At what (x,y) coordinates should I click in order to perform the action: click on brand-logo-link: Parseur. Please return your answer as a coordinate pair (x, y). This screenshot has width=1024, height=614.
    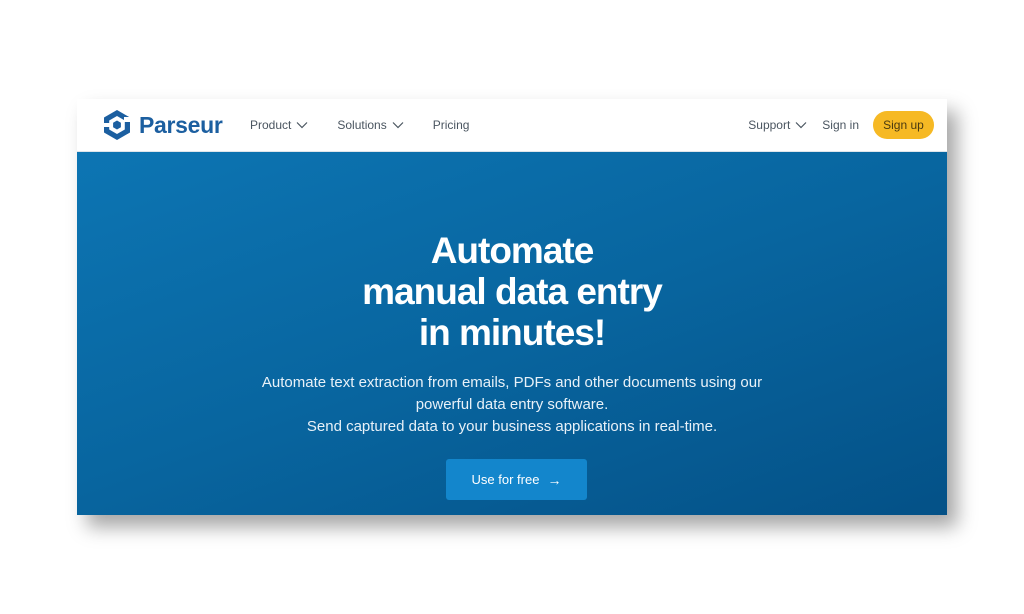
    Looking at the image, I should click on (162, 125).